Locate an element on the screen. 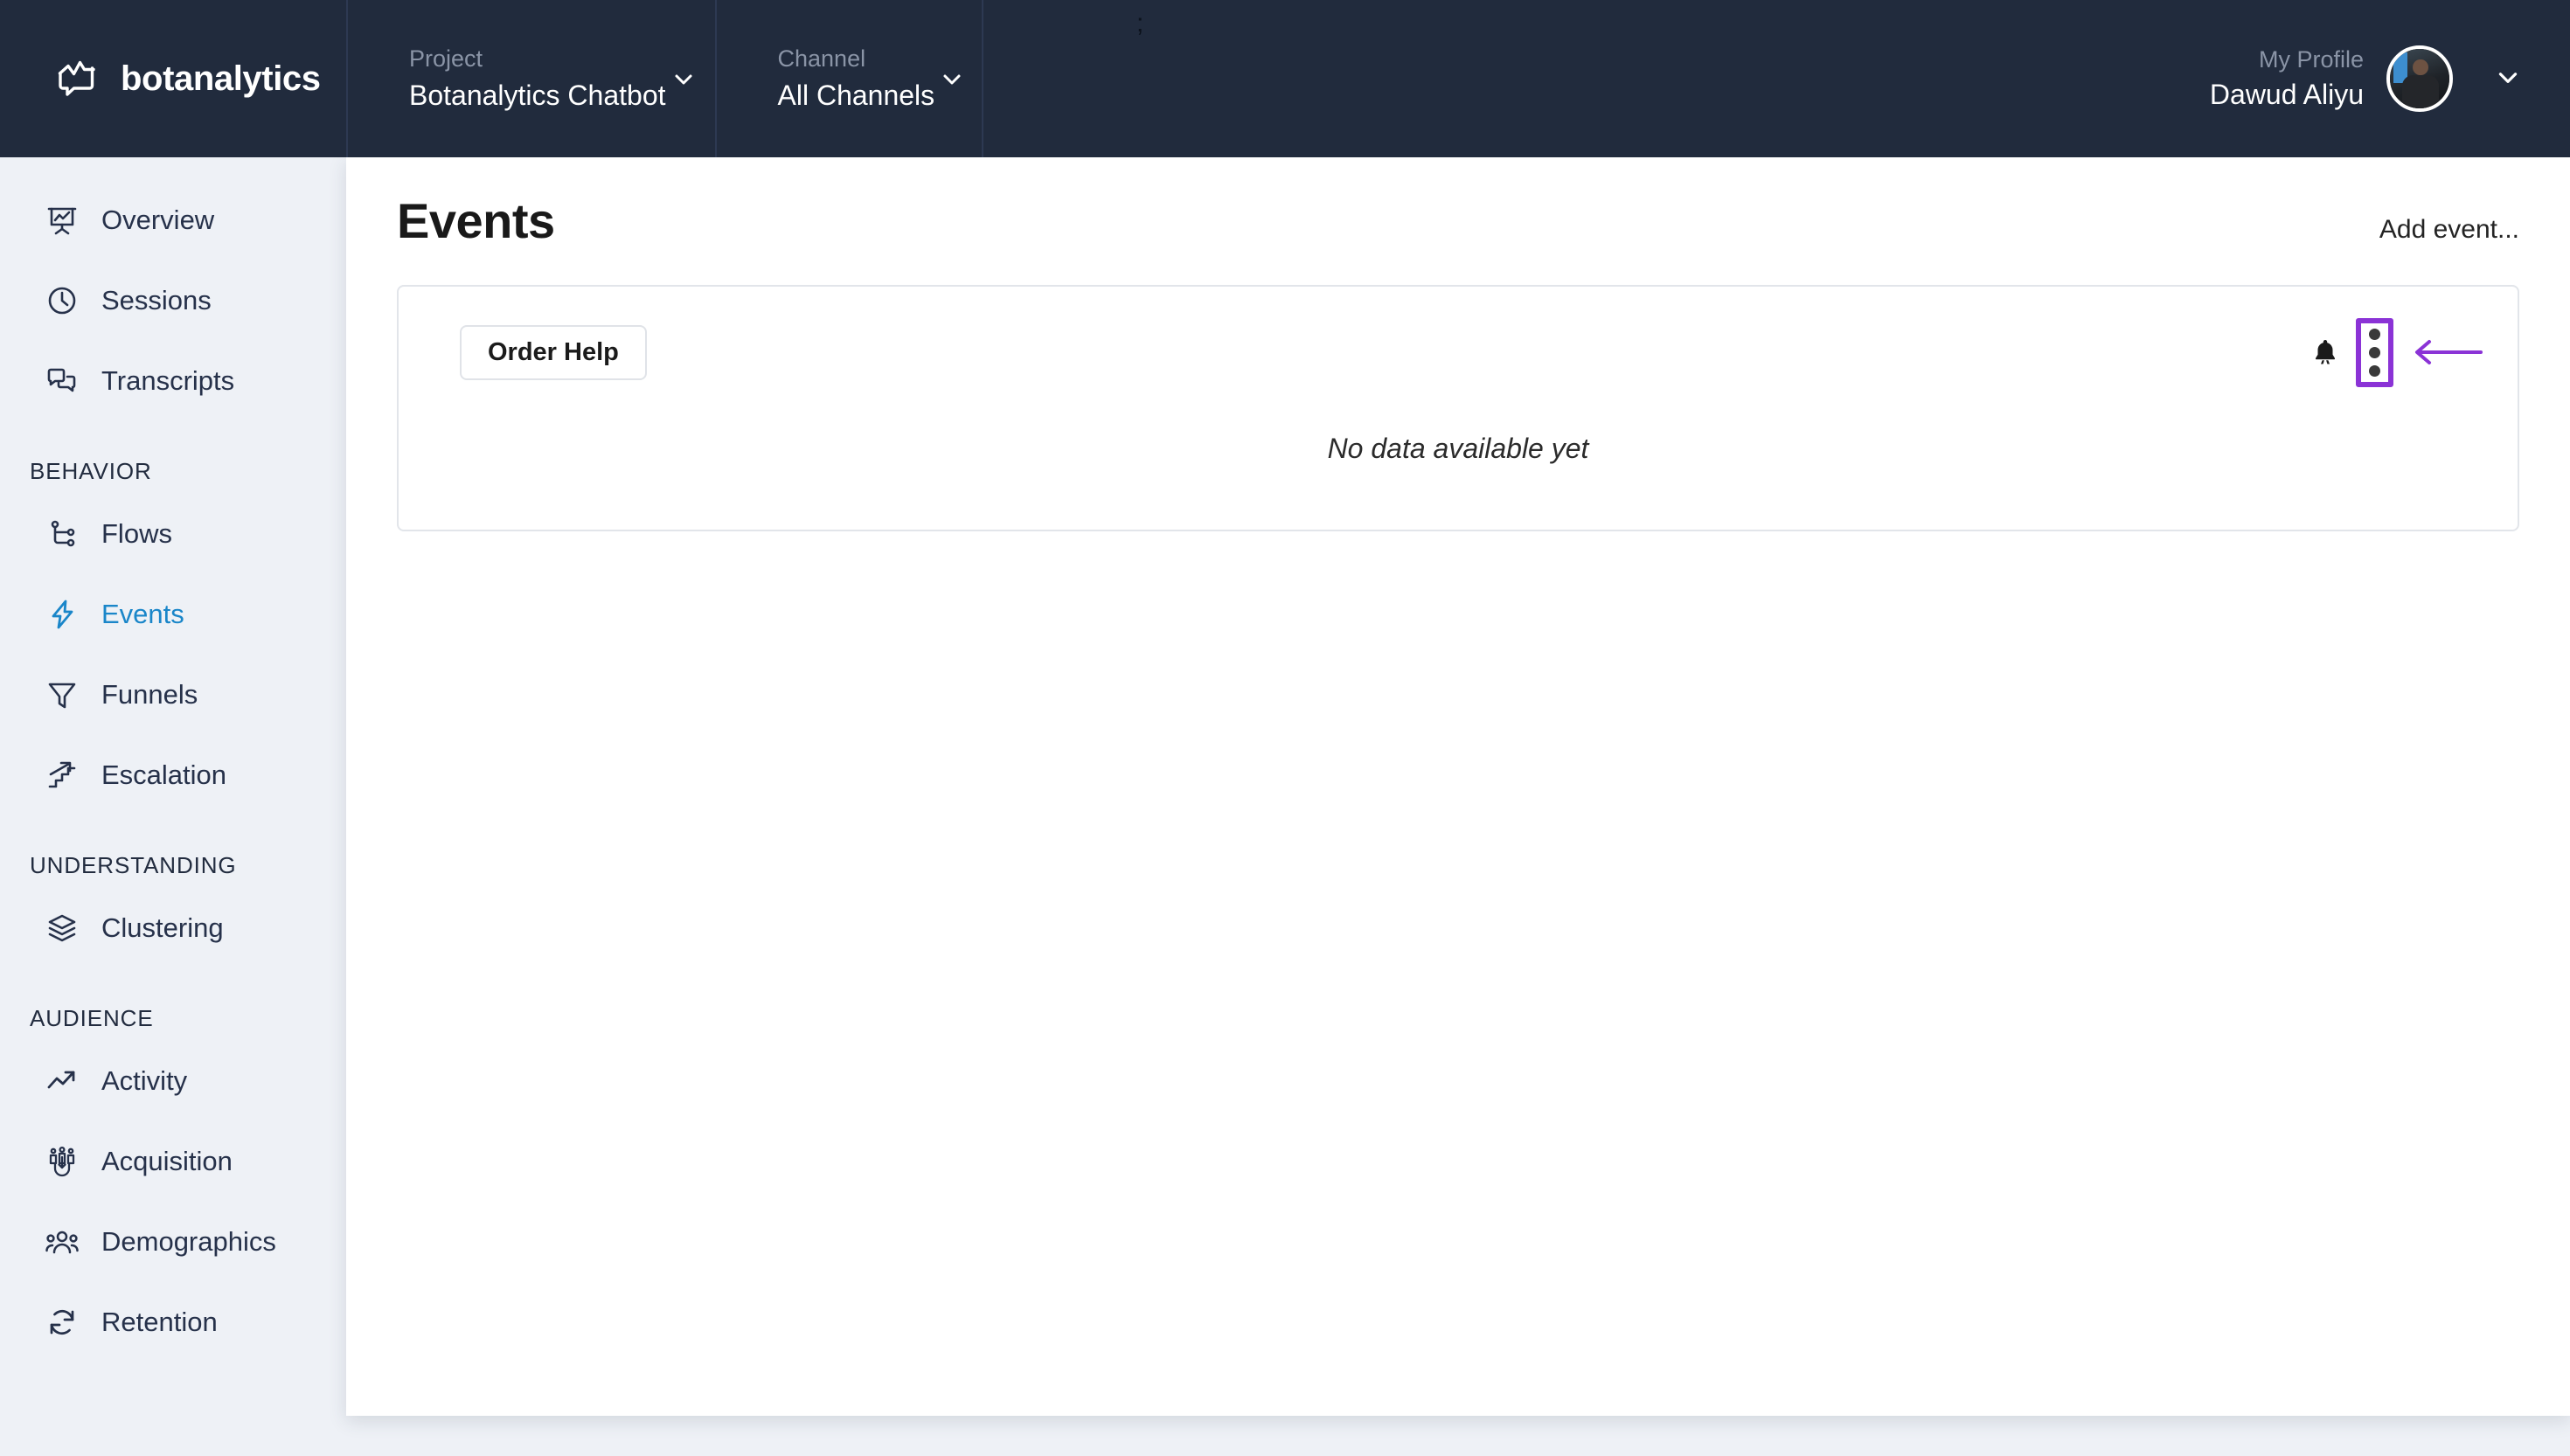 The image size is (2570, 1456). funnel-icon is located at coordinates (62, 694).